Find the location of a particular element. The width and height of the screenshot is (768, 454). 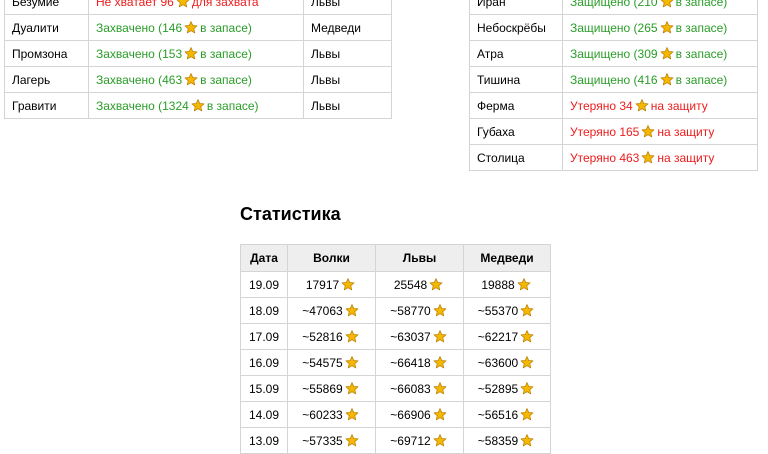

territory-row: Тишина Защищено (416 в запасе) is located at coordinates (613, 79).